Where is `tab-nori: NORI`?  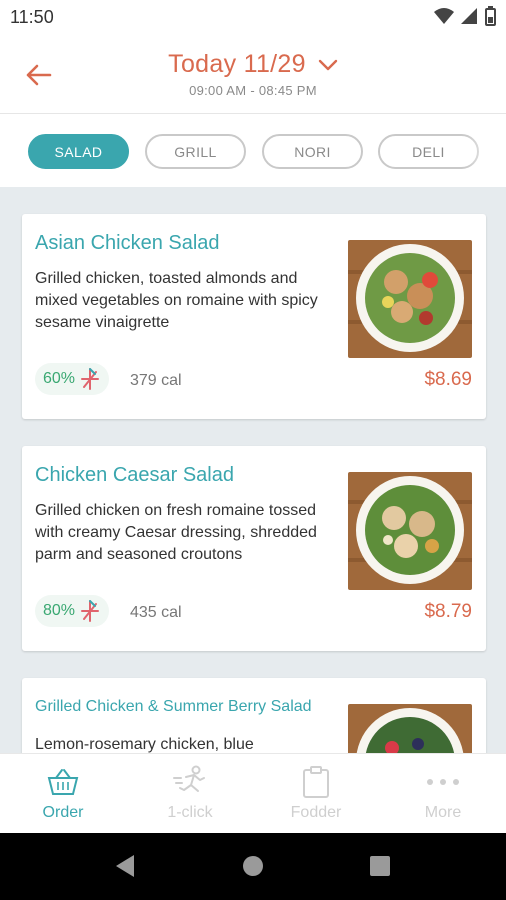
tab-nori: NORI is located at coordinates (312, 151).